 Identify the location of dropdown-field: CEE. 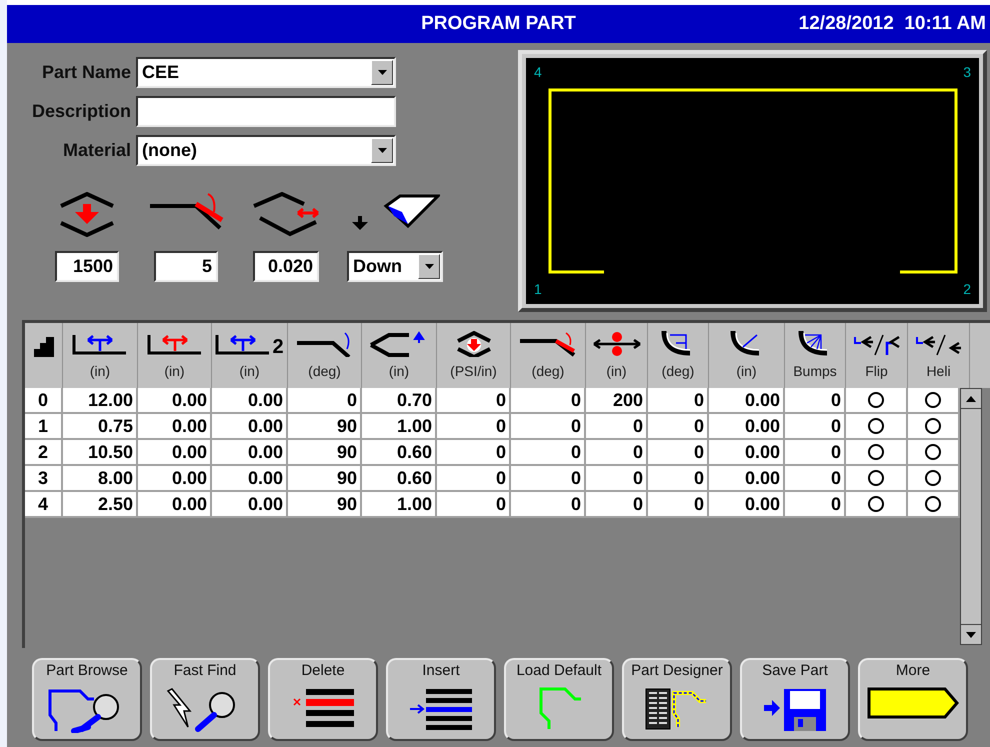
(266, 72).